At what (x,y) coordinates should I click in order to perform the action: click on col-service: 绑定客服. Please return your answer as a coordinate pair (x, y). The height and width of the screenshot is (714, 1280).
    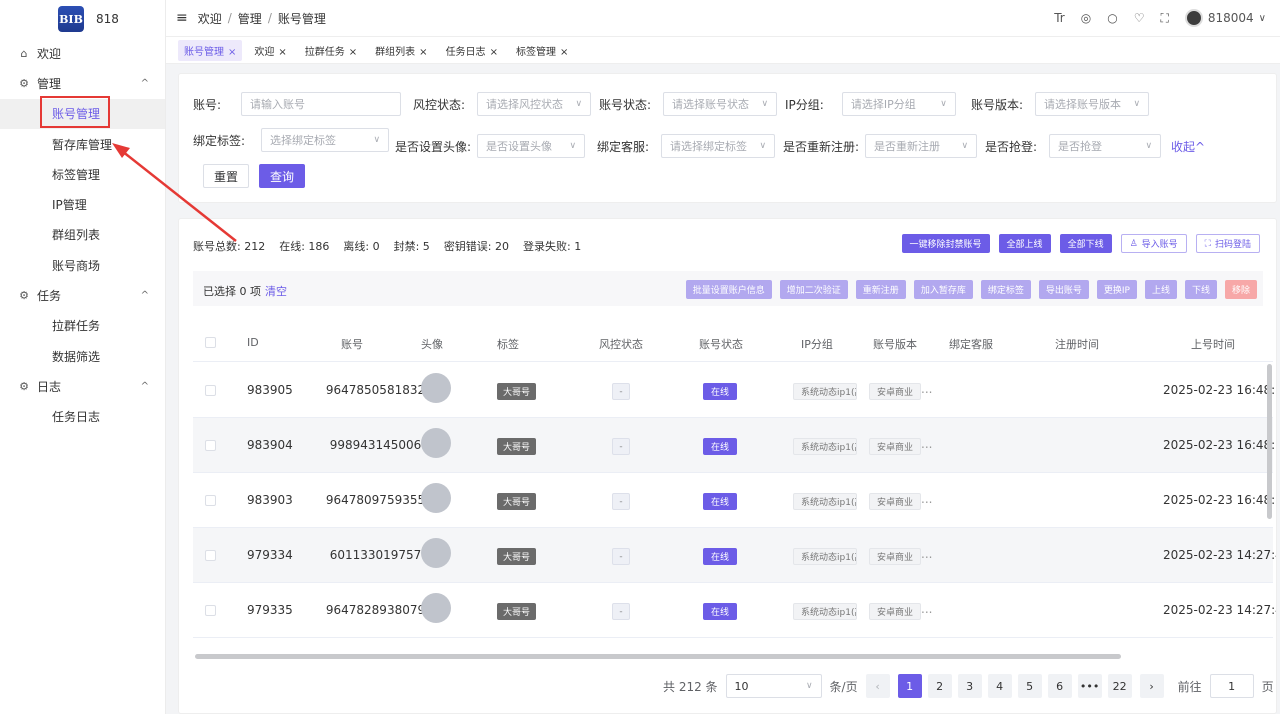
    Looking at the image, I should click on (971, 344).